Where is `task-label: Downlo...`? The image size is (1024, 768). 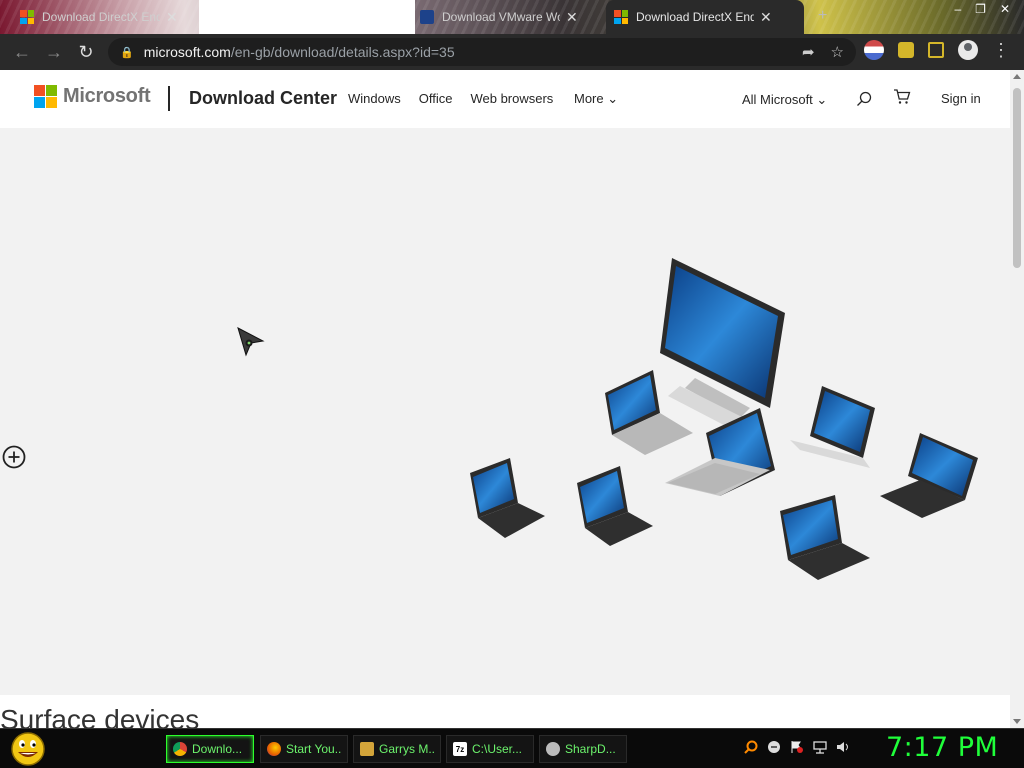 task-label: Downlo... is located at coordinates (217, 749).